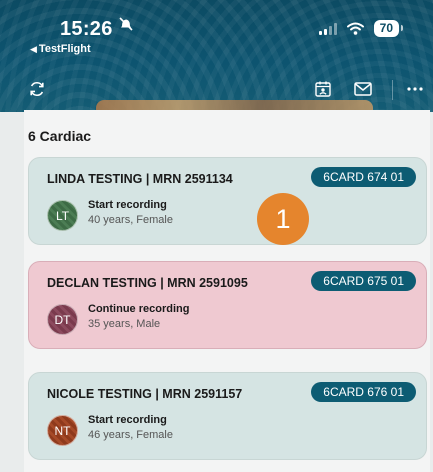 This screenshot has height=472, width=433. Describe the element at coordinates (62, 430) in the screenshot. I see `avatar: NT` at that location.